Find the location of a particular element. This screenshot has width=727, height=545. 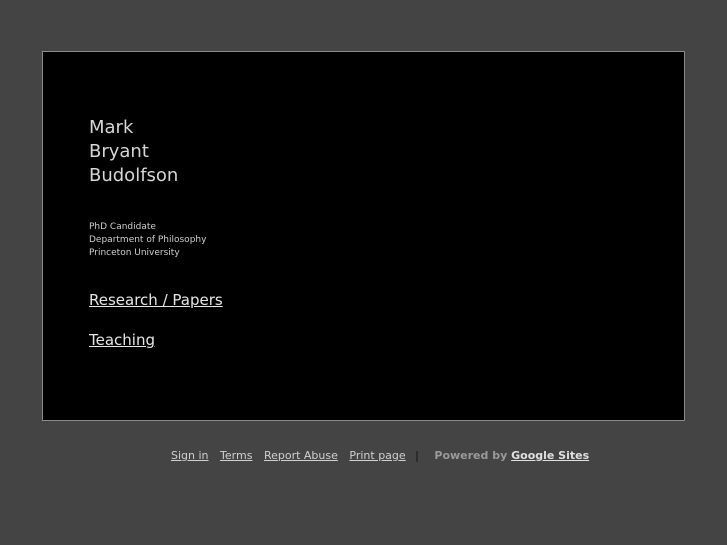

research-papers-link: Research / Papers is located at coordinates (156, 300).